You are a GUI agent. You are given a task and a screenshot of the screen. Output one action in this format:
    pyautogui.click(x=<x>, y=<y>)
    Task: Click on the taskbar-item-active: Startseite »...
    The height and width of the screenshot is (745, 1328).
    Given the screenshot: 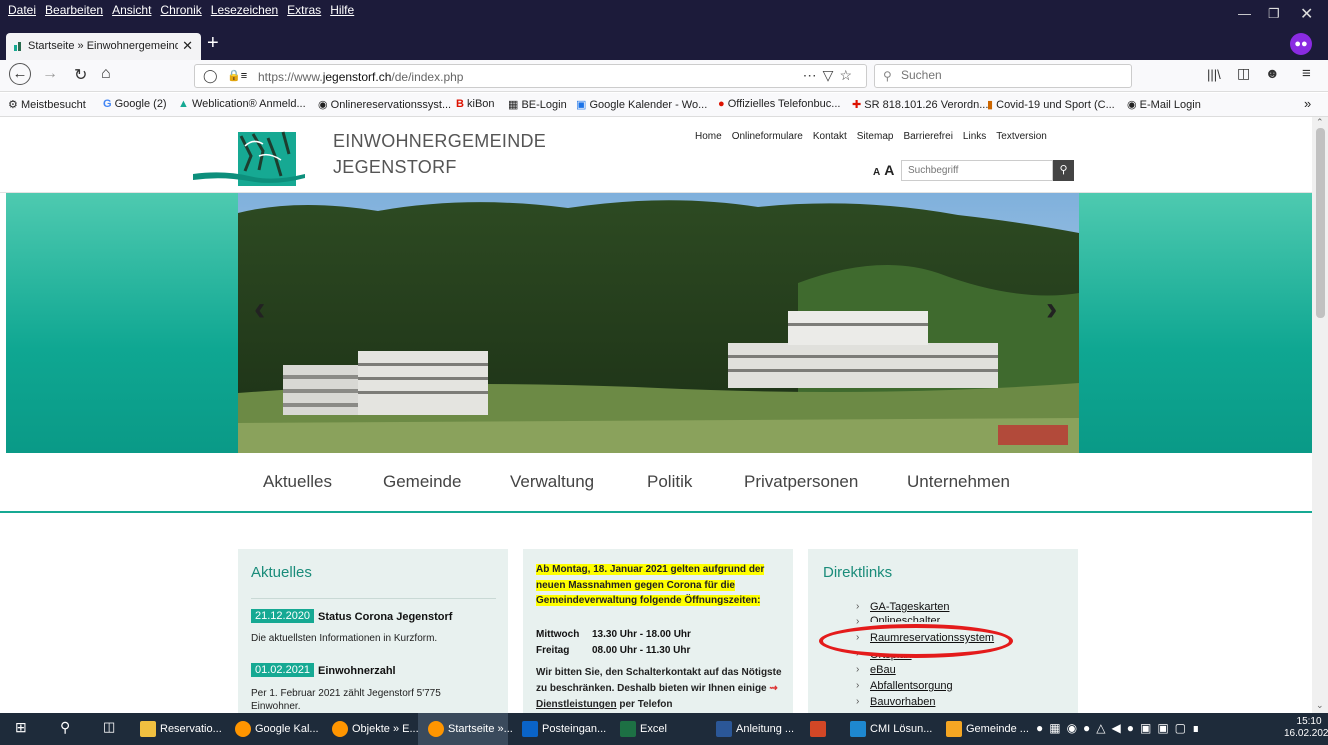 What is the action you would take?
    pyautogui.click(x=470, y=729)
    